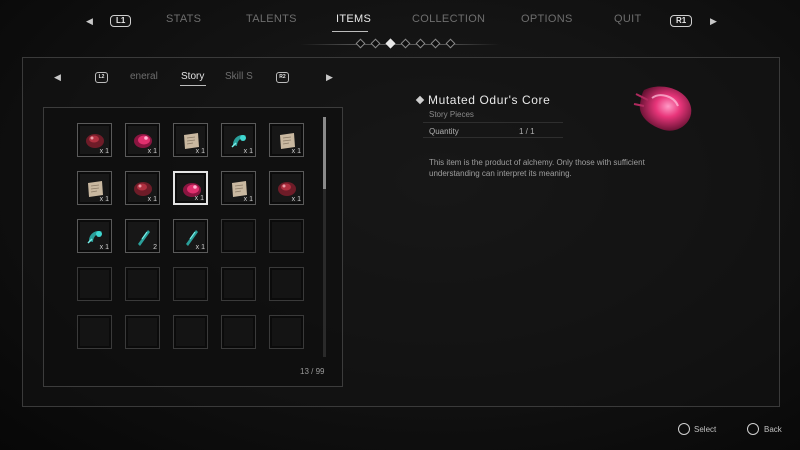 This screenshot has height=450, width=800. Describe the element at coordinates (121, 21) in the screenshot. I see `l1-button: L1` at that location.